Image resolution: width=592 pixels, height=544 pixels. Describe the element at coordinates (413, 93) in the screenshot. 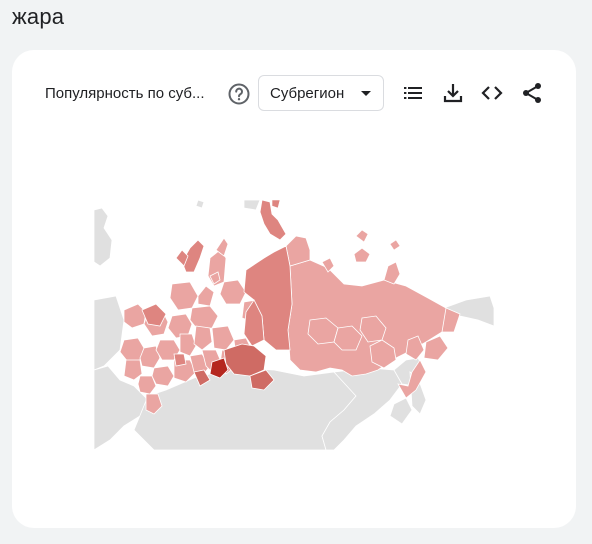

I see `list-icon` at that location.